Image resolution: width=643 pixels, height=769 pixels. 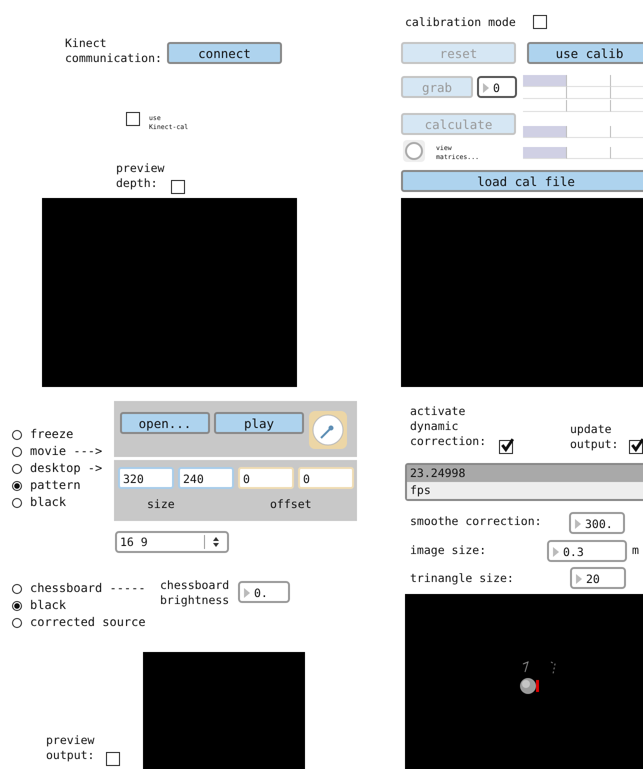 What do you see at coordinates (46, 485) in the screenshot?
I see `source-radio-button: pattern` at bounding box center [46, 485].